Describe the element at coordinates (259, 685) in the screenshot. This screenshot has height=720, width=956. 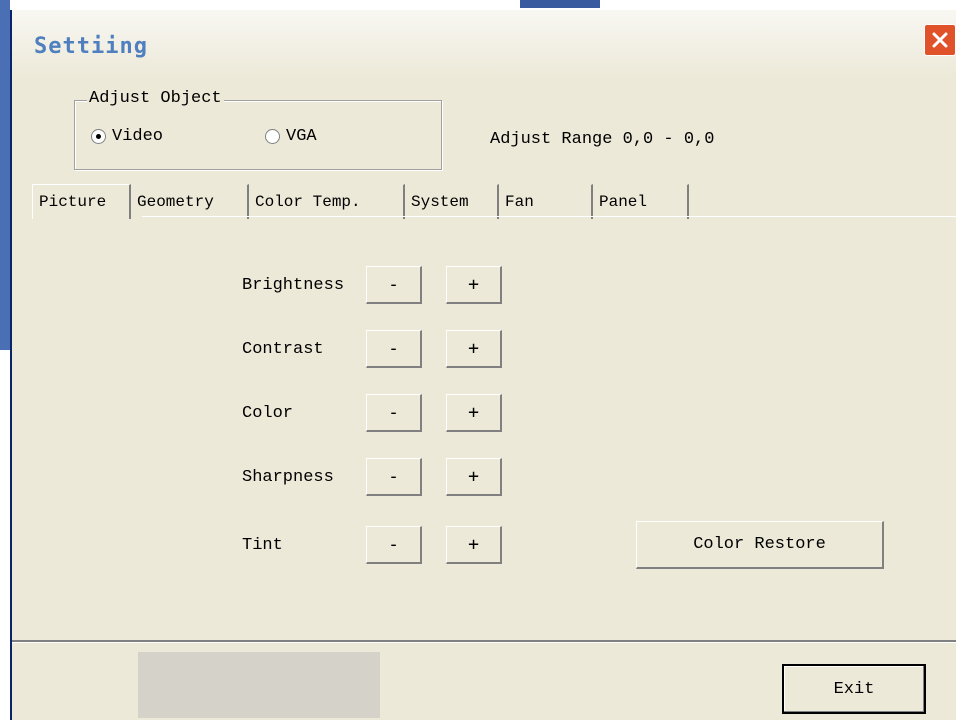
I see `status-area` at that location.